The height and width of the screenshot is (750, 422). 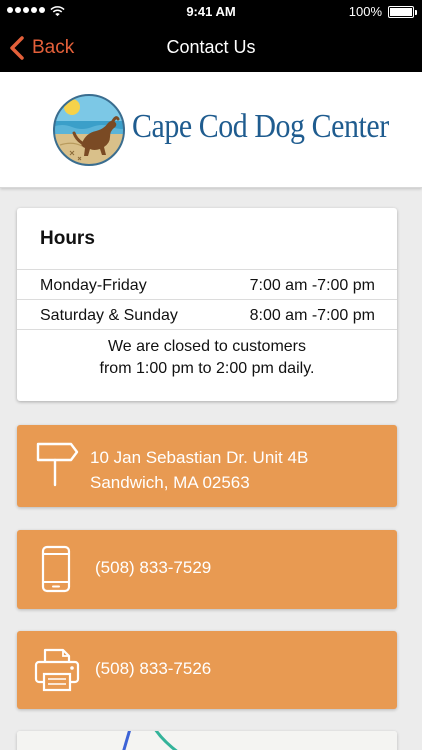 What do you see at coordinates (57, 464) in the screenshot?
I see `signpost-icon` at bounding box center [57, 464].